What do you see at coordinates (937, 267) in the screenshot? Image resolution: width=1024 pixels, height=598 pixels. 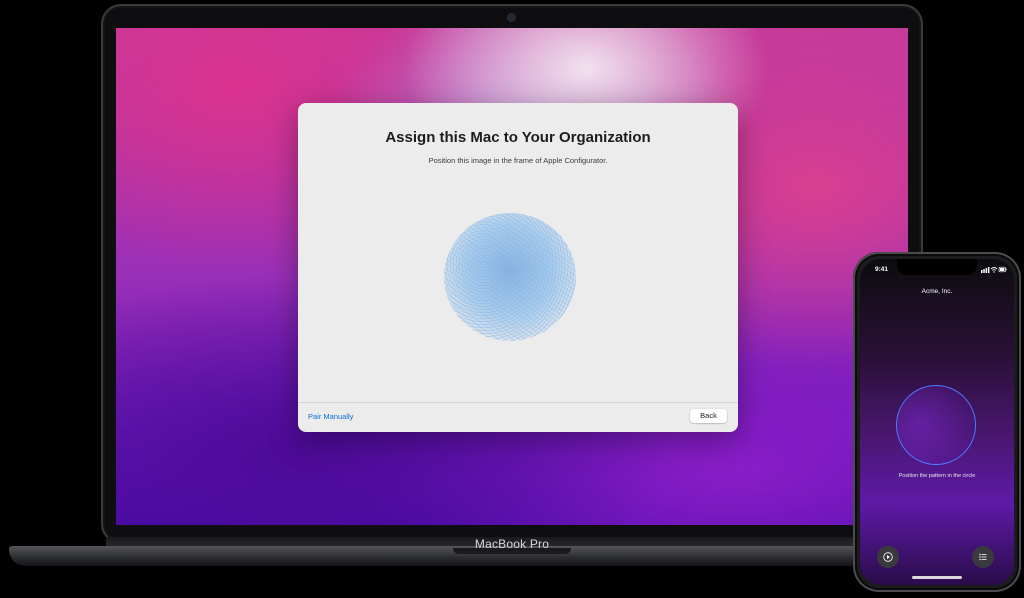 I see `iphone-notch` at bounding box center [937, 267].